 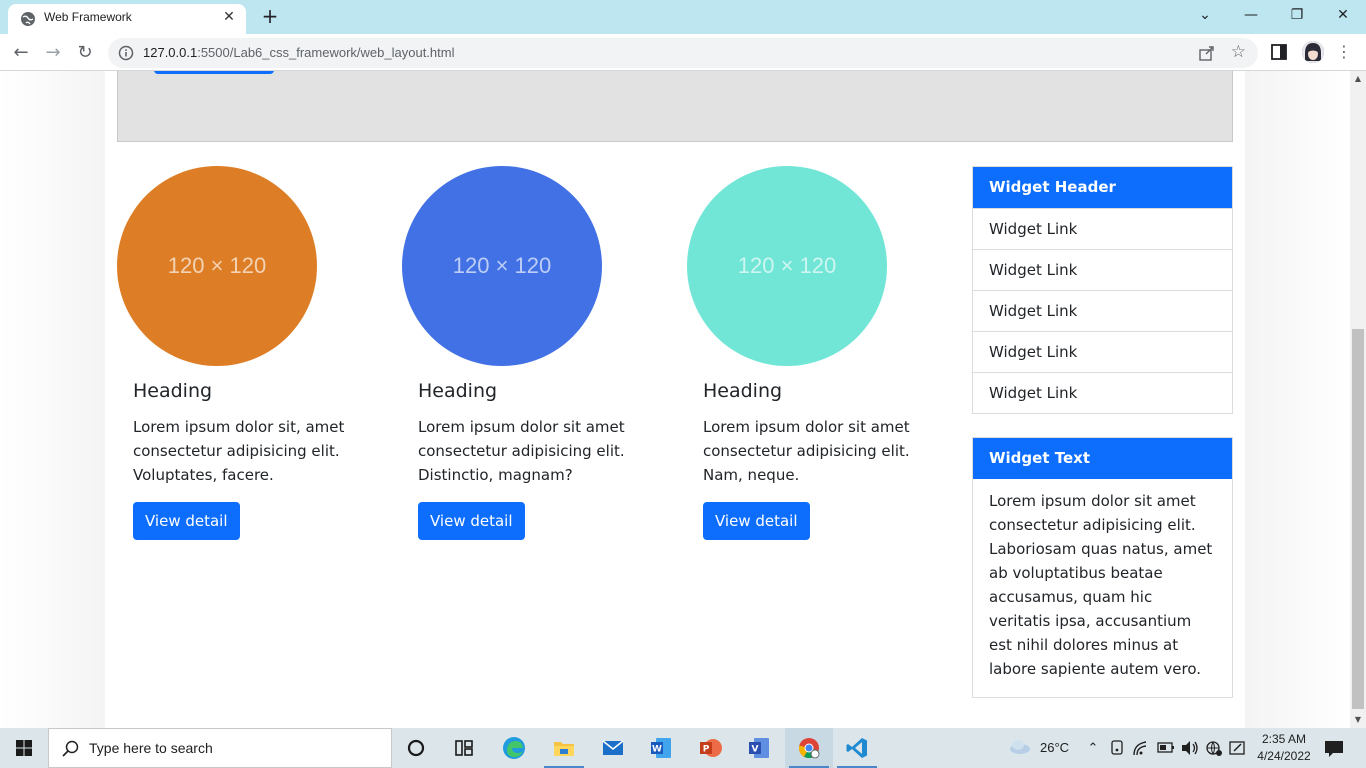 I want to click on jumbotron-button, so click(x=214, y=72).